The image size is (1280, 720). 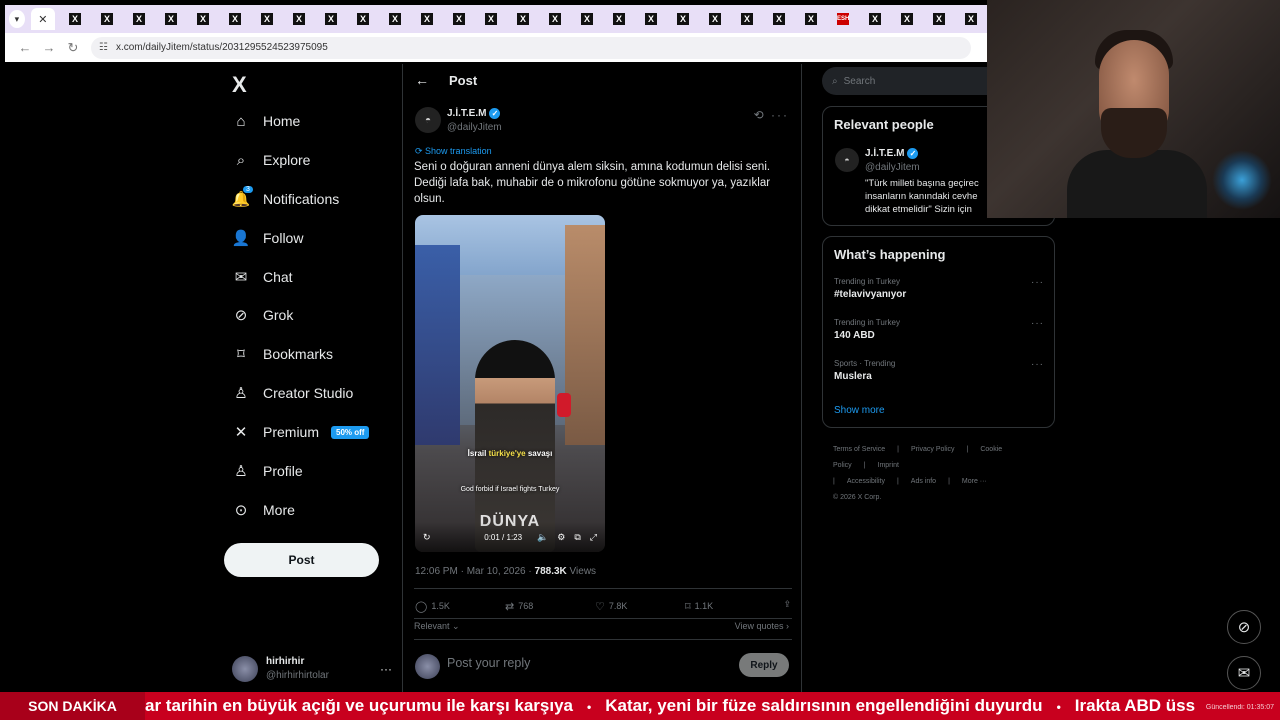 What do you see at coordinates (1244, 673) in the screenshot?
I see `messages-float-icon: ✉` at bounding box center [1244, 673].